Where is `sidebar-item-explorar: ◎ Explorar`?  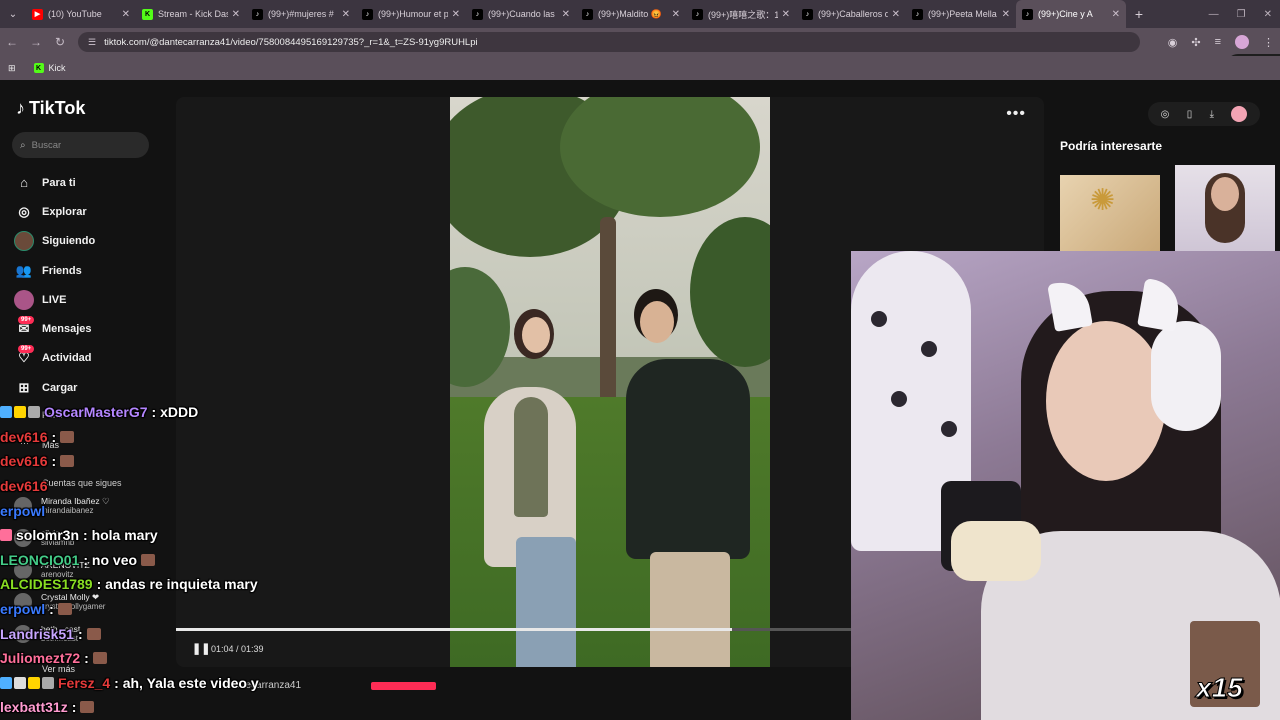 sidebar-item-explorar: ◎ Explorar is located at coordinates (89, 211).